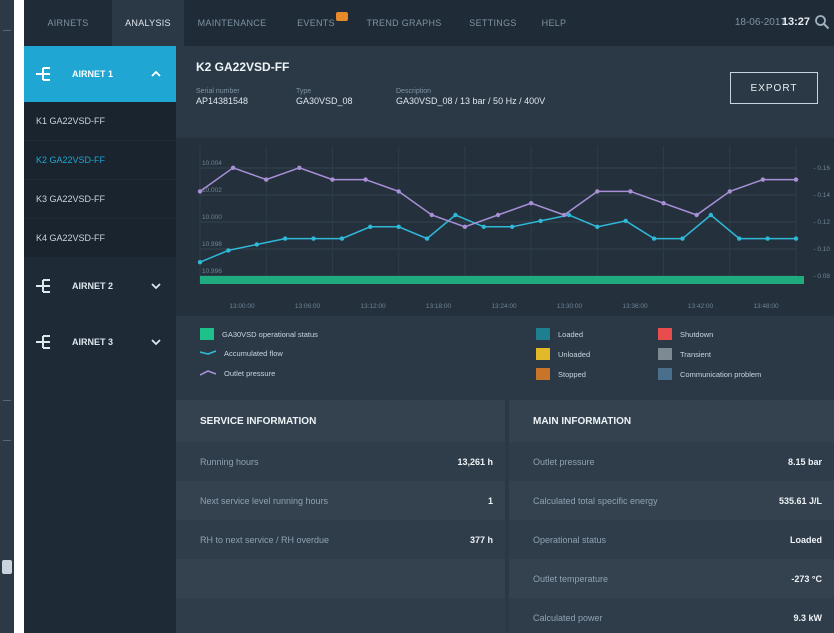  What do you see at coordinates (258, 421) in the screenshot?
I see `section-title: SERVICE INFORMATION` at bounding box center [258, 421].